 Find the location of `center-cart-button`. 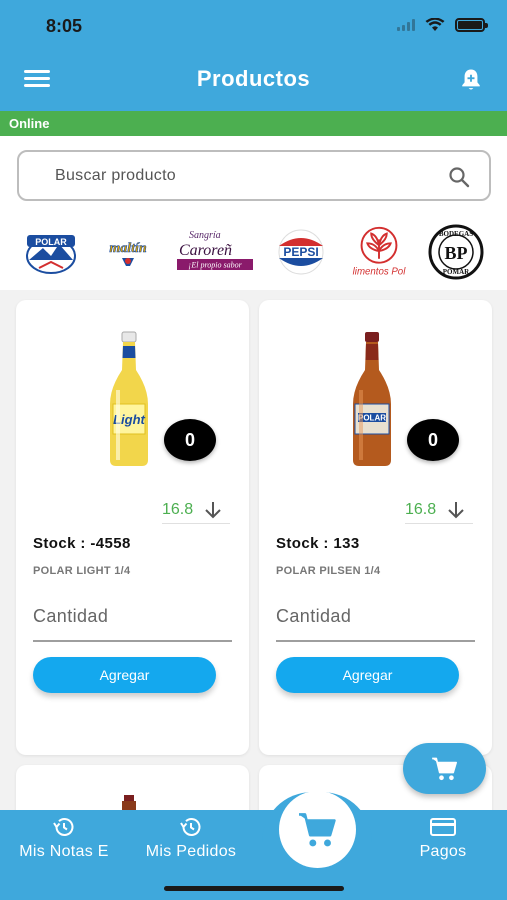

center-cart-button is located at coordinates (317, 829).